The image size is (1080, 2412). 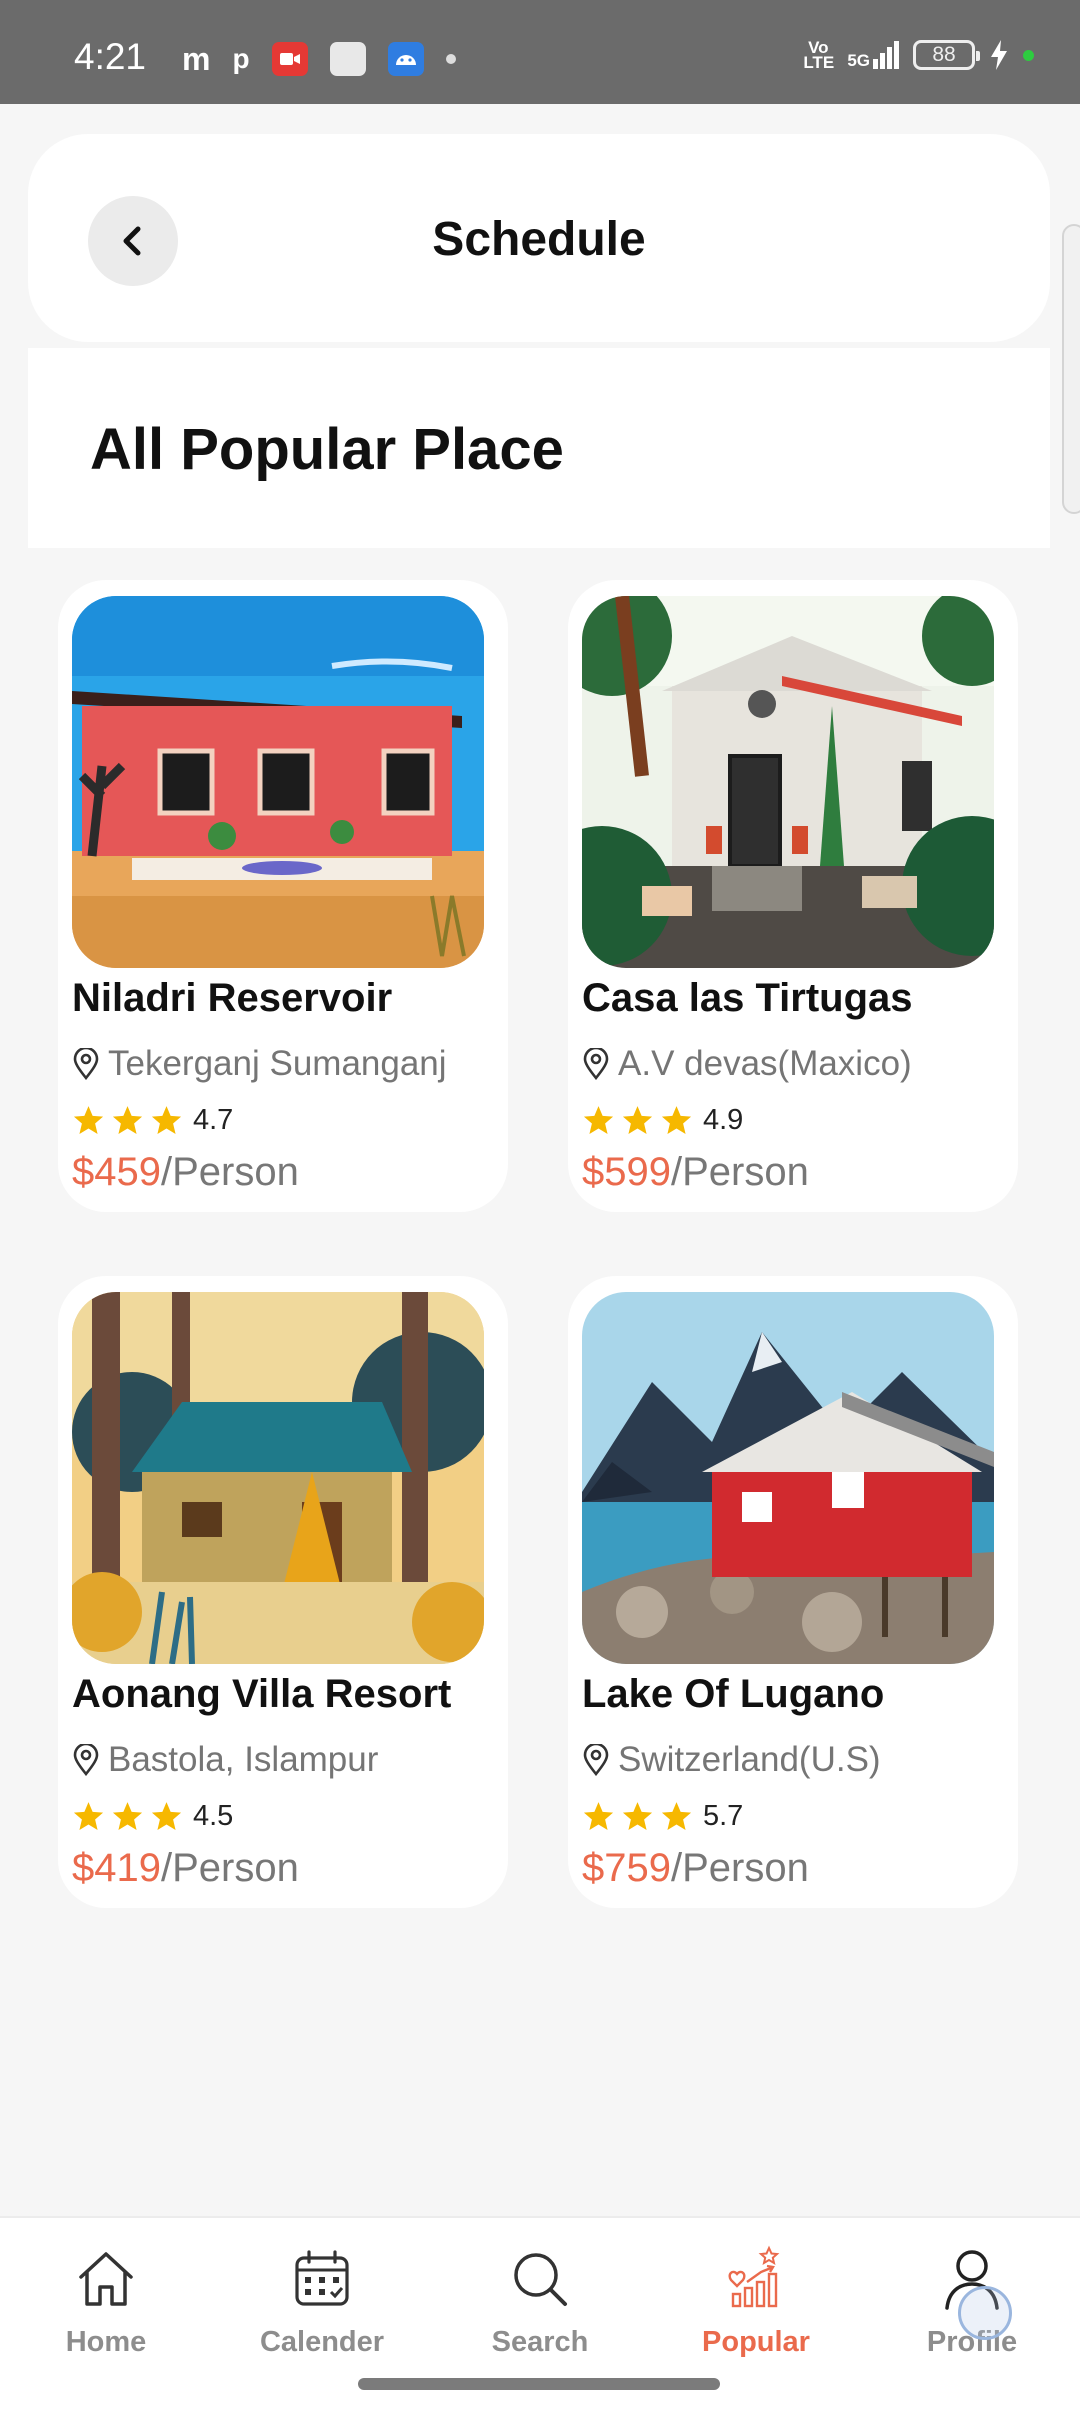 What do you see at coordinates (243, 1759) in the screenshot?
I see `place-location-text: Bastola, Islampur` at bounding box center [243, 1759].